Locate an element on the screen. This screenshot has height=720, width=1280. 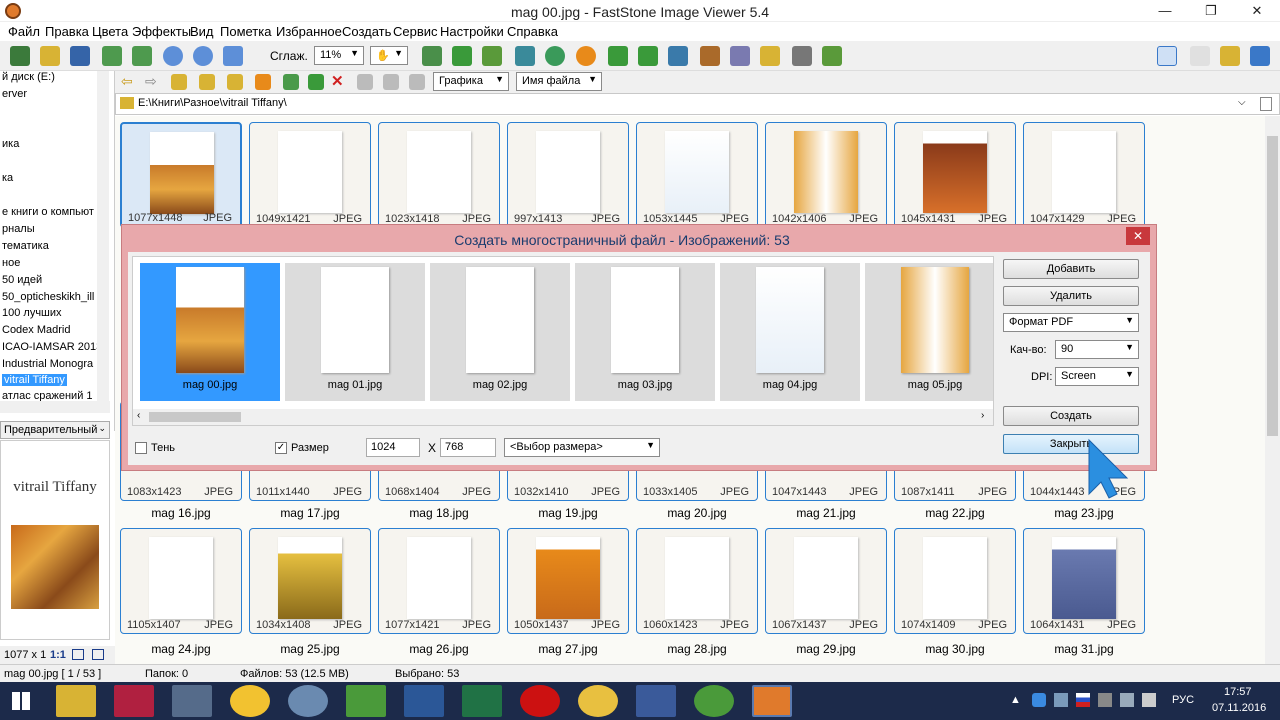
tree-item: erver is located at coordinates (14, 94).